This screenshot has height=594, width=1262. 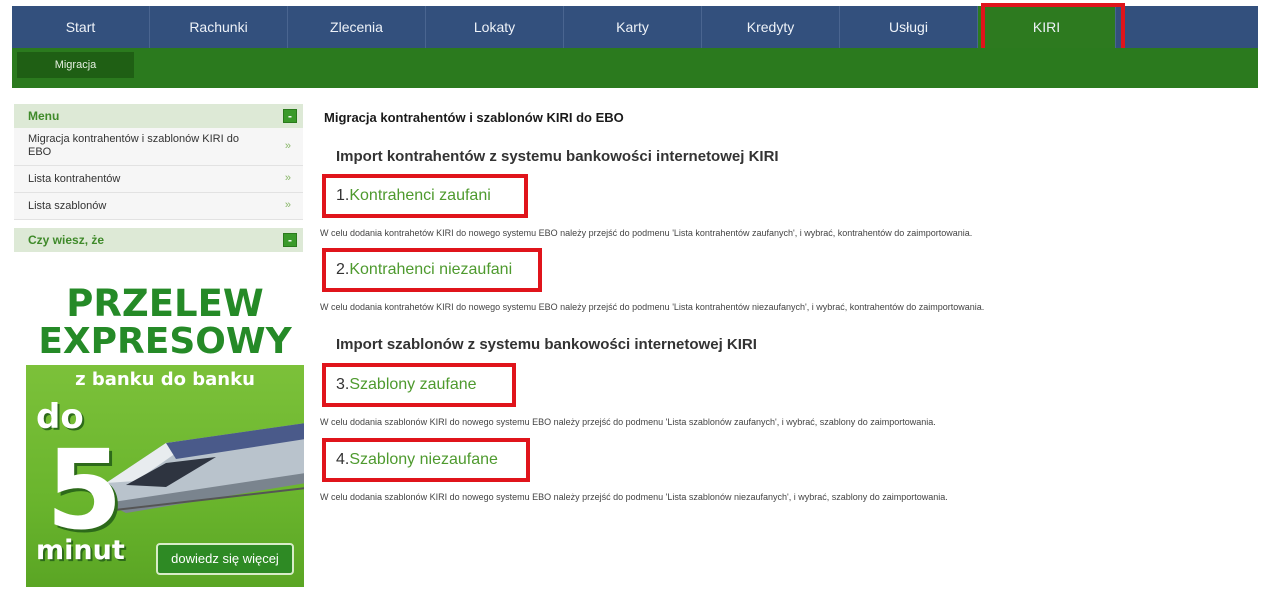 I want to click on link-box-1: 1.Kontrahenci zaufani, so click(x=425, y=196).